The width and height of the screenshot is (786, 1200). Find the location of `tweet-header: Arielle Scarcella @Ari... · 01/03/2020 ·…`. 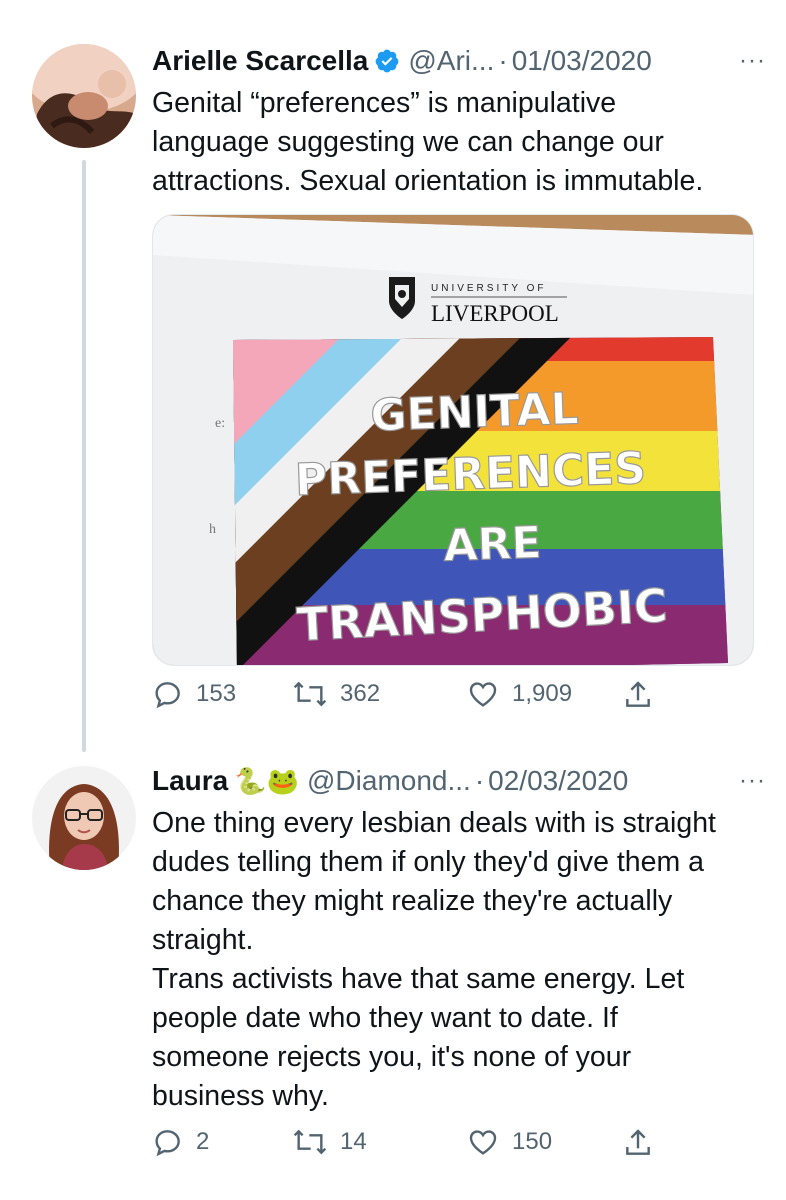

tweet-header: Arielle Scarcella @Ari... · 01/03/2020 ·… is located at coordinates (459, 61).